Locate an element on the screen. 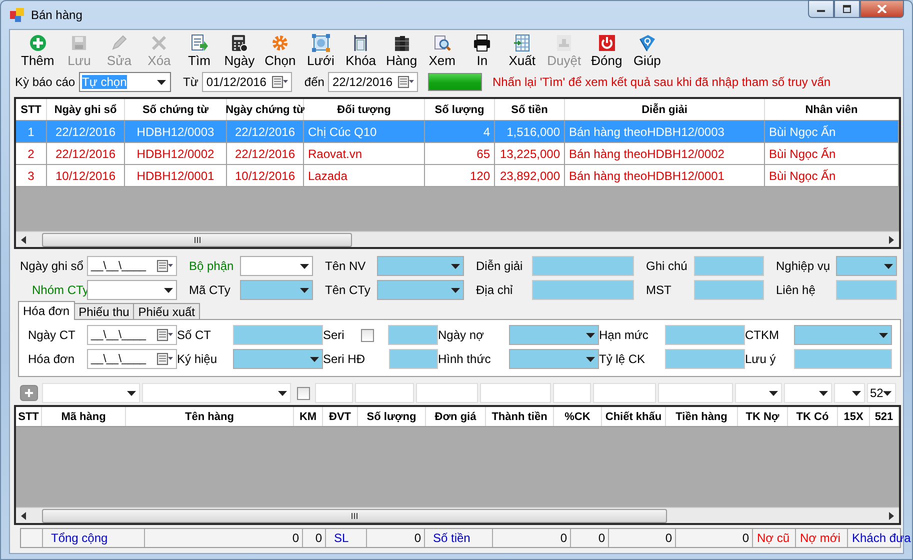  column-header: Ngày ghi sổ is located at coordinates (86, 109).